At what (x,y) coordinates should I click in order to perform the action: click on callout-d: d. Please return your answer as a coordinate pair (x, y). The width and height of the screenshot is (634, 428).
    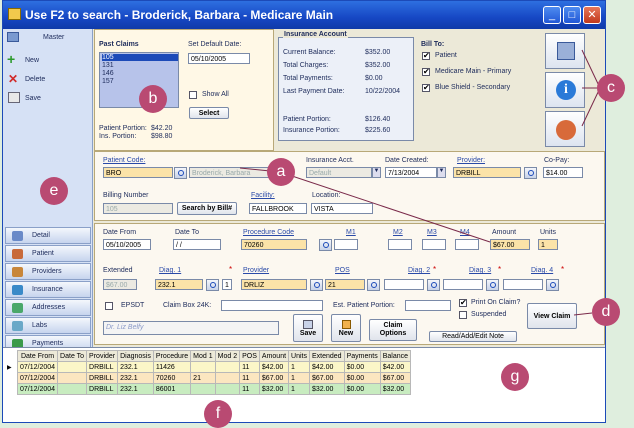
    Looking at the image, I should click on (606, 312).